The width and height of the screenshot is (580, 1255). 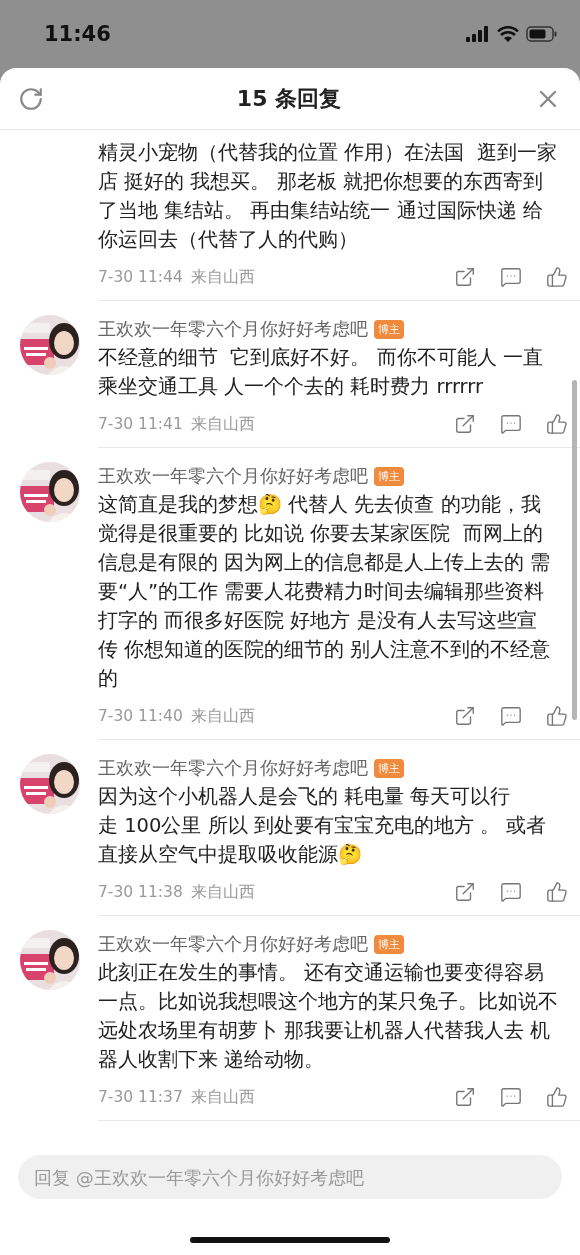 I want to click on scrollbar, so click(x=574, y=550).